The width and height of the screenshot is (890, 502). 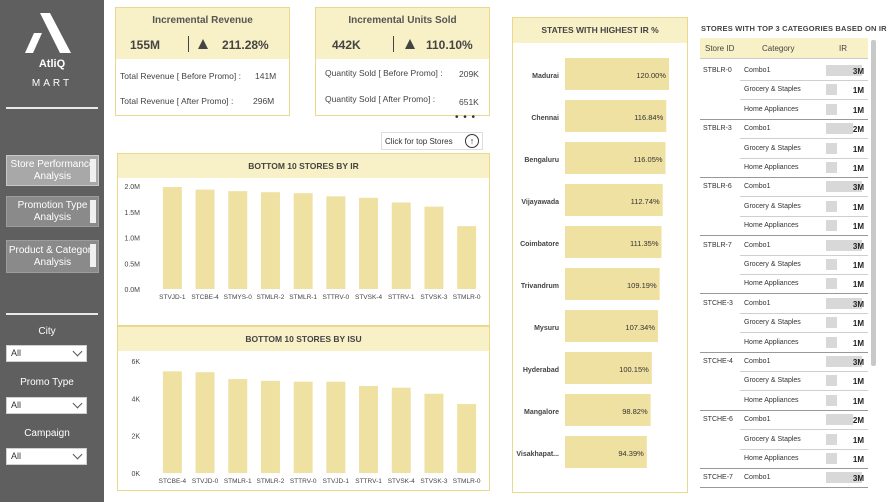 I want to click on nav-label: Promotion Type Analysis, so click(x=52, y=211).